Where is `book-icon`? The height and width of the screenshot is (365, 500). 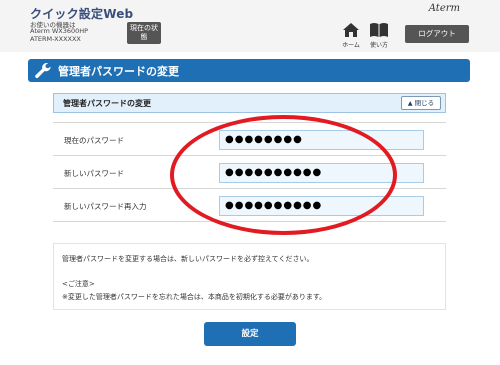 book-icon is located at coordinates (379, 30).